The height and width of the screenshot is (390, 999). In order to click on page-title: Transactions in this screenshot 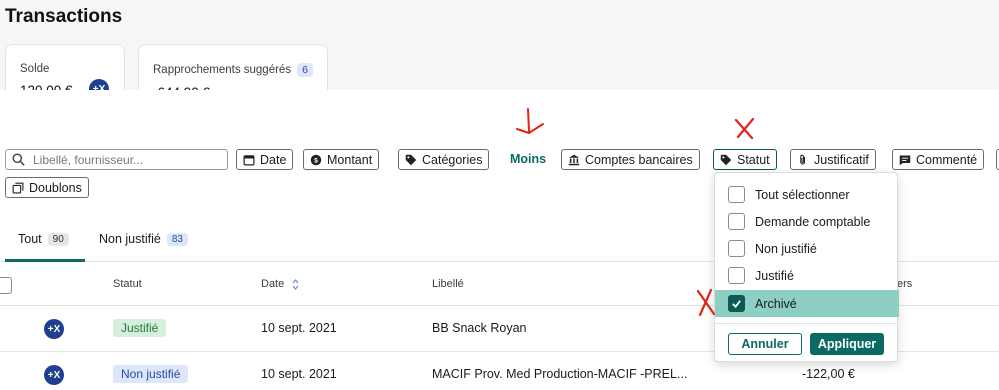, I will do `click(64, 16)`.